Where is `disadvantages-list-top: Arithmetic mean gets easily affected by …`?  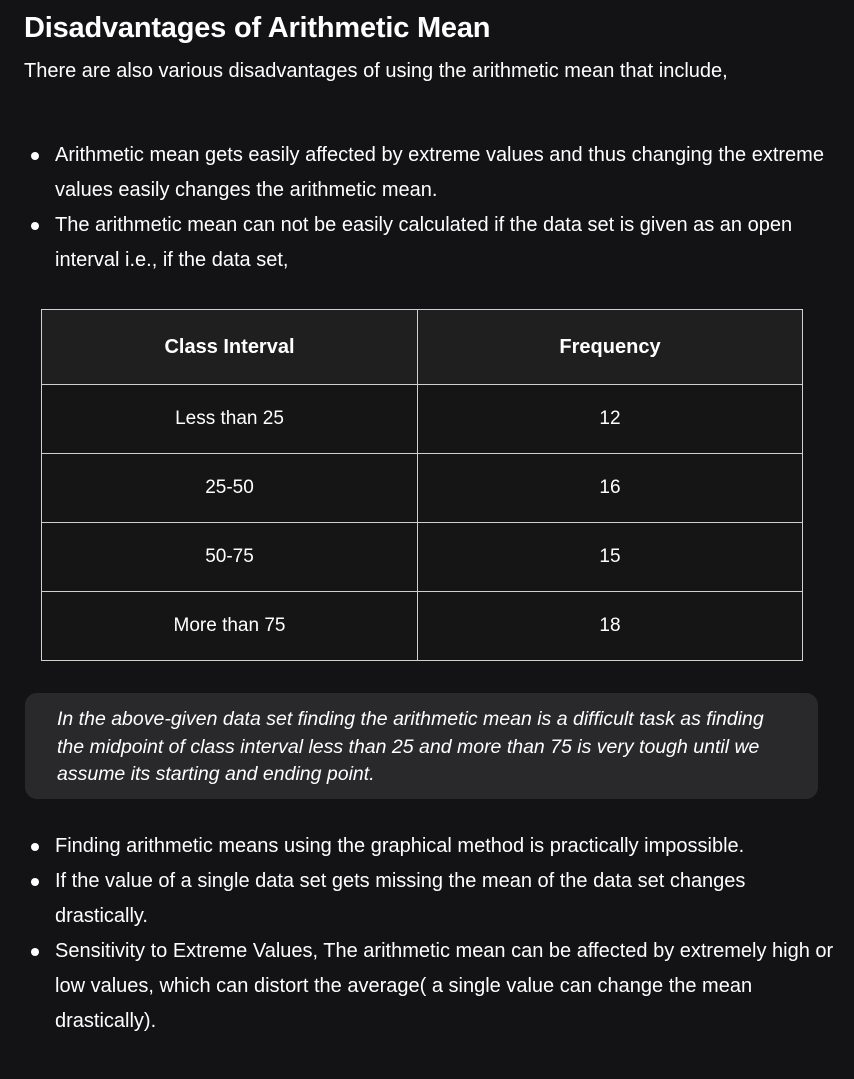
disadvantages-list-top: Arithmetic mean gets easily affected by … is located at coordinates (417, 208).